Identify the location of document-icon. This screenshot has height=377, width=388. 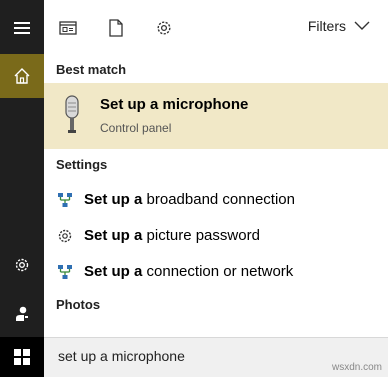
(116, 28).